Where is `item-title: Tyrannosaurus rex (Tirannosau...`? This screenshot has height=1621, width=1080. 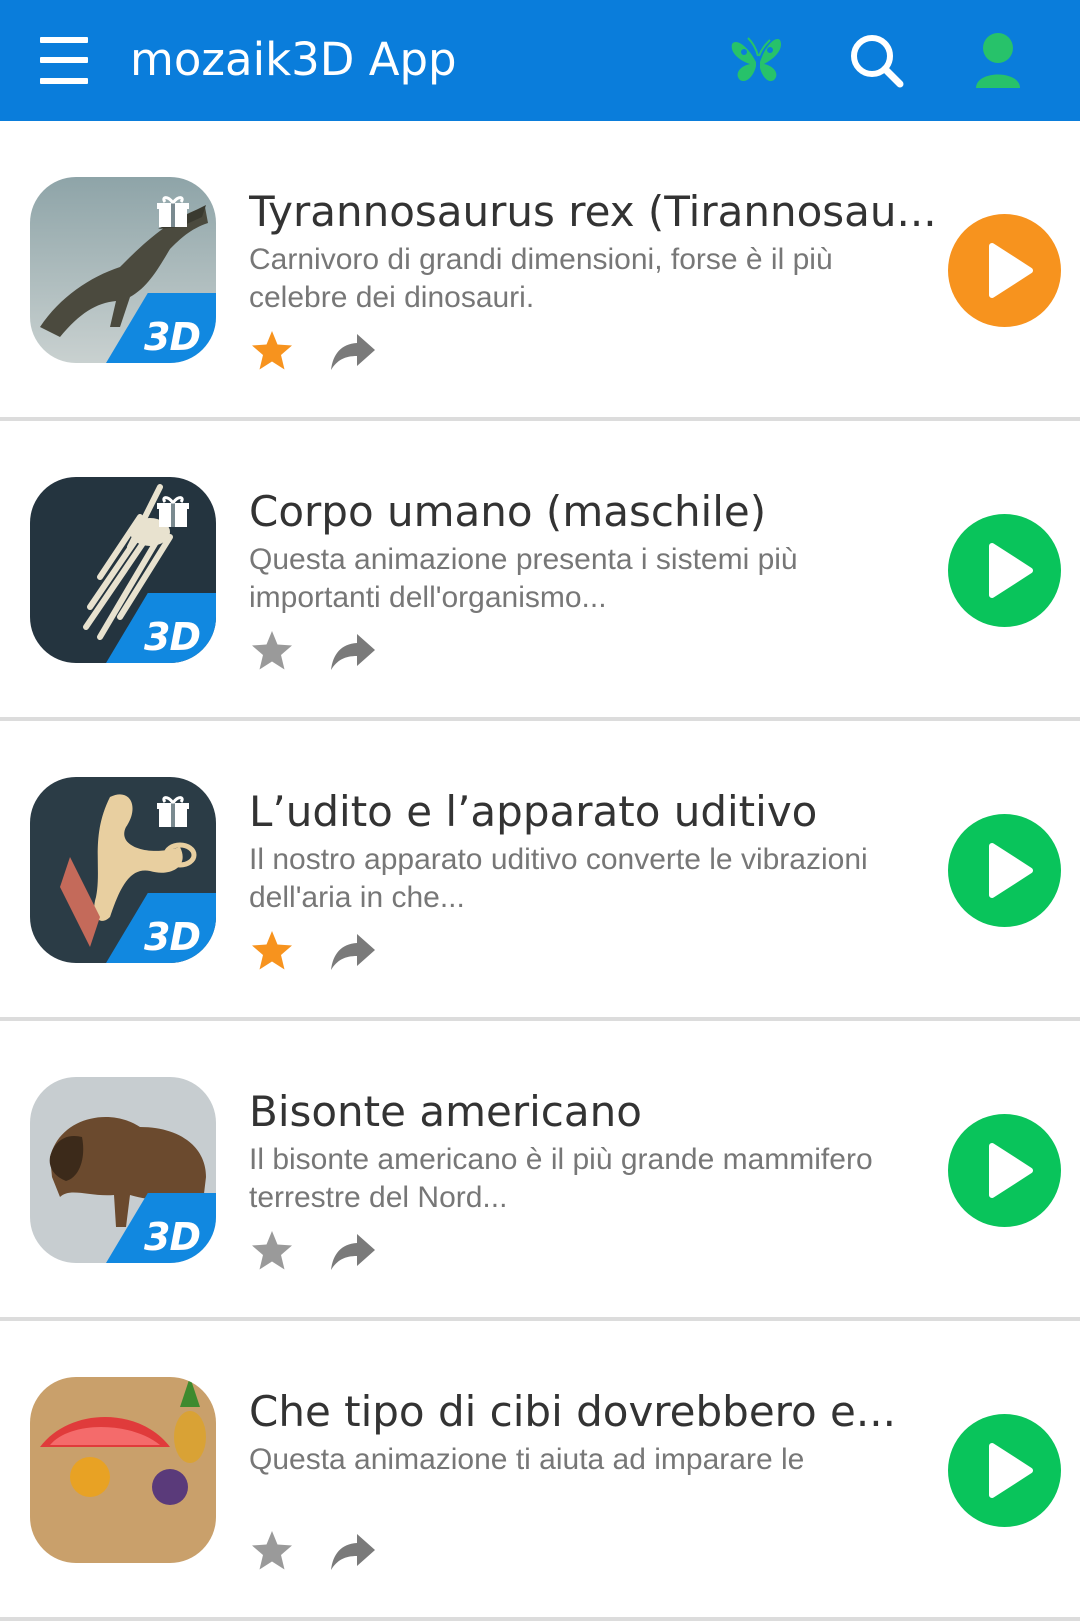 item-title: Tyrannosaurus rex (Tirannosau... is located at coordinates (593, 211).